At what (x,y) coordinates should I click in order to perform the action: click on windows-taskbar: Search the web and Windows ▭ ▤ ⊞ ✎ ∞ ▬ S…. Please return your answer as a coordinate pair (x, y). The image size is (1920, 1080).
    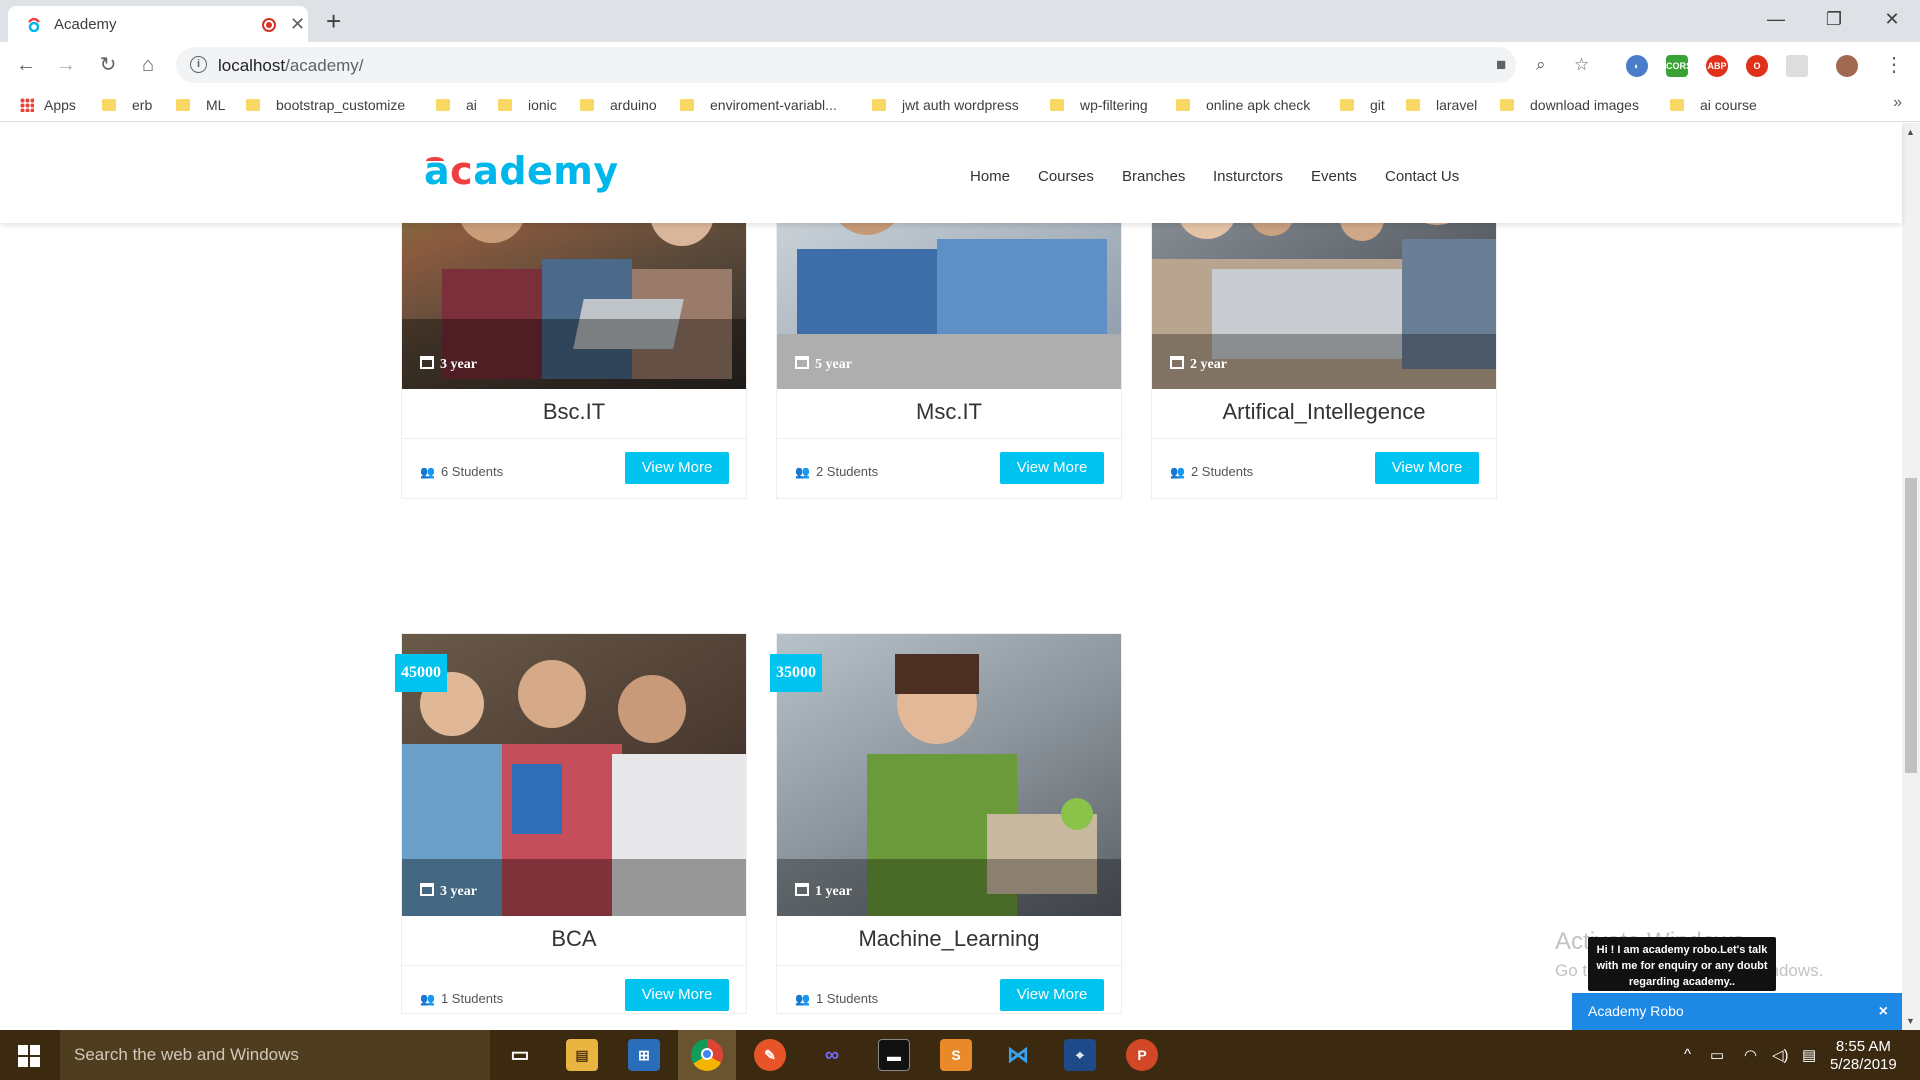
    Looking at the image, I should click on (960, 1055).